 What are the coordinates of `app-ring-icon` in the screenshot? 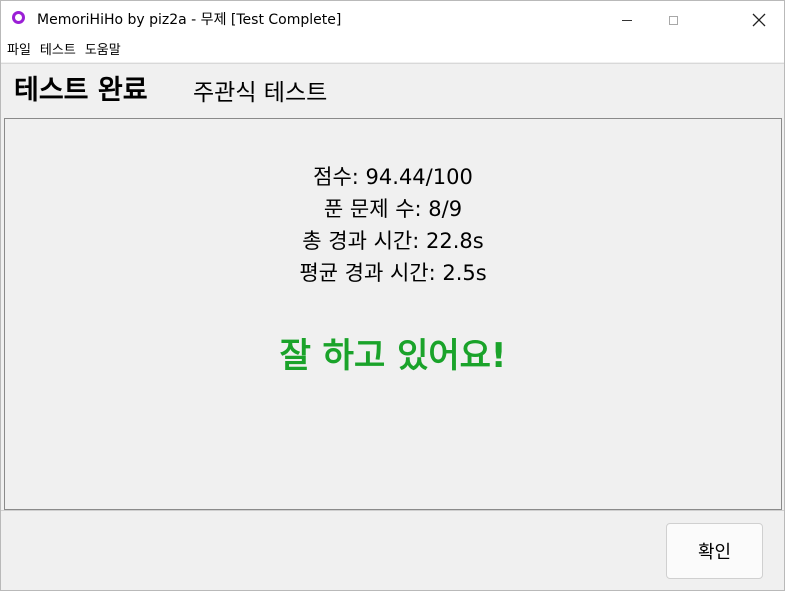 It's located at (18, 17).